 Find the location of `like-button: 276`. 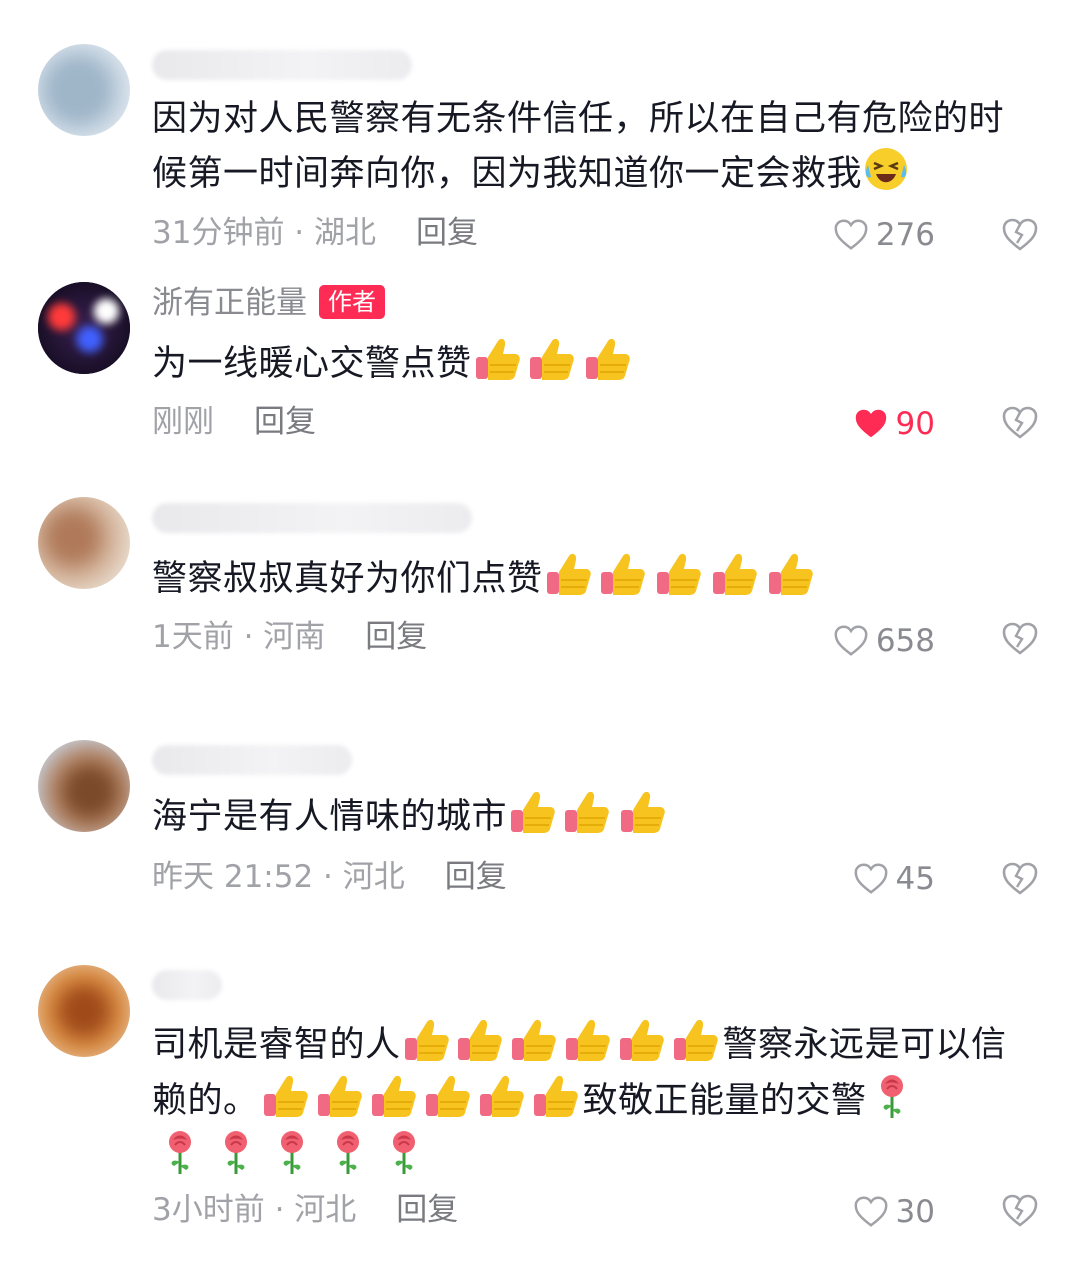

like-button: 276 is located at coordinates (883, 235).